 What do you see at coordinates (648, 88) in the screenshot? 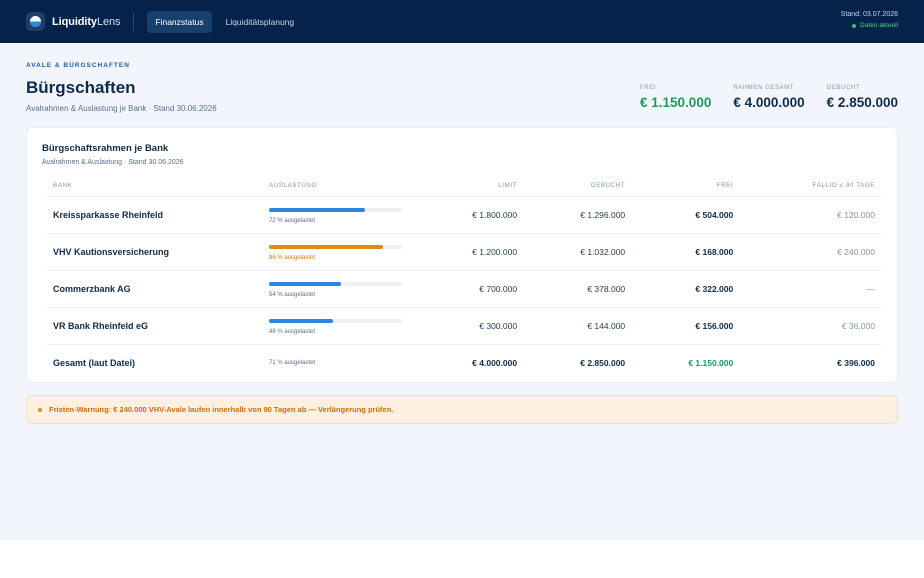
I see `kpi-label: FREI` at bounding box center [648, 88].